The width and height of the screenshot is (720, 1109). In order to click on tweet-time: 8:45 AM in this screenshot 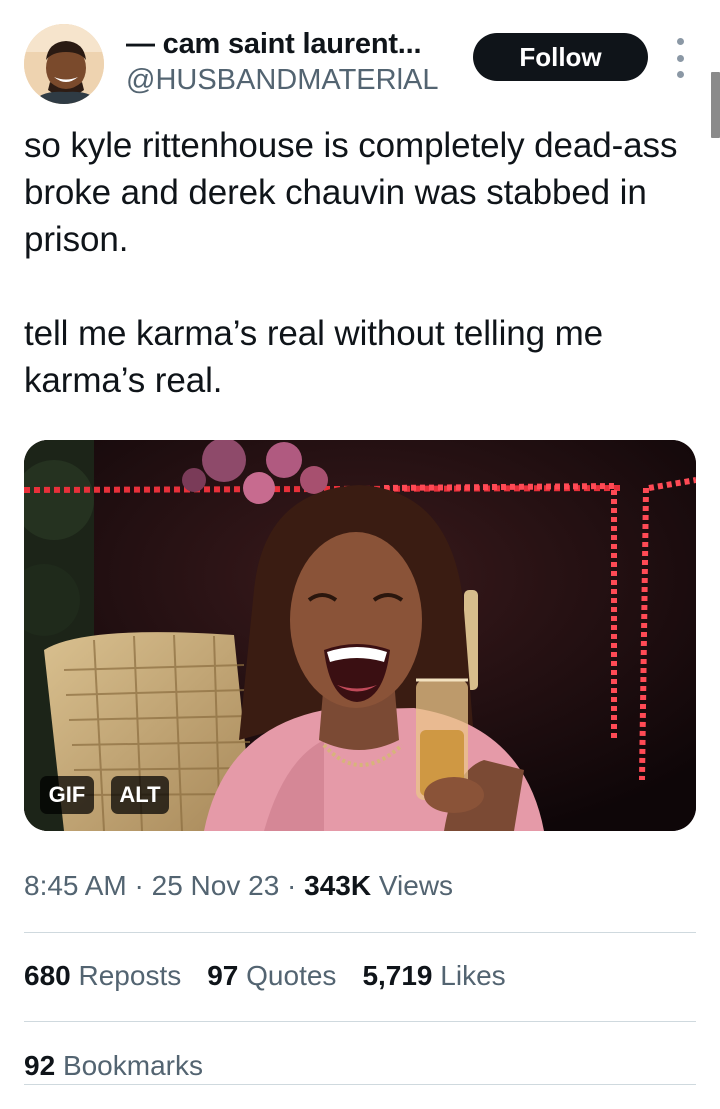, I will do `click(75, 885)`.